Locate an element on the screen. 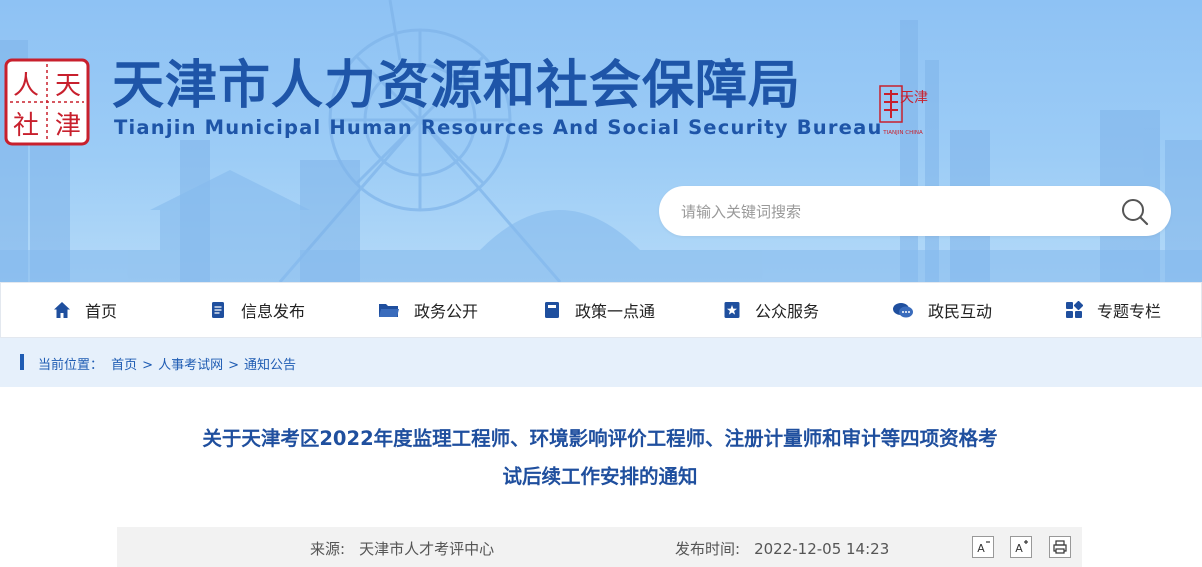 The image size is (1202, 567). home-icon is located at coordinates (62, 310).